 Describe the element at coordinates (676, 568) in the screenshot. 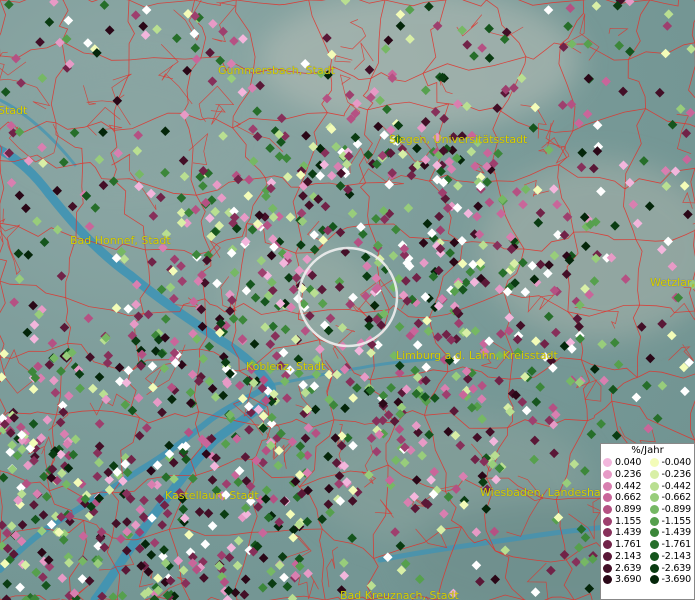

I see `legend-value: -2.639` at that location.